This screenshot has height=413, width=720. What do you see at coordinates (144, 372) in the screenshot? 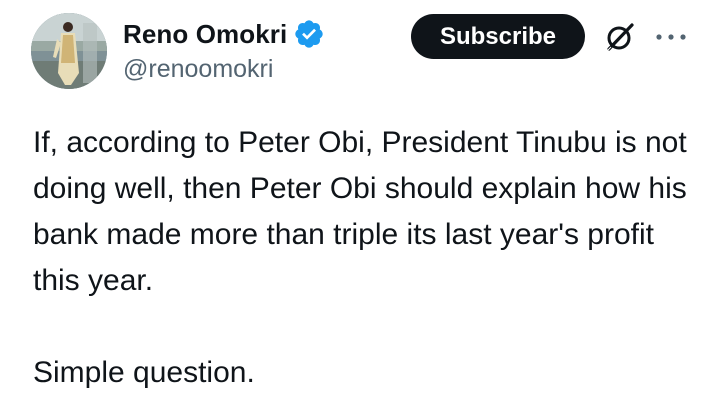
I see `tweet-paragraph: Simple question.` at bounding box center [144, 372].